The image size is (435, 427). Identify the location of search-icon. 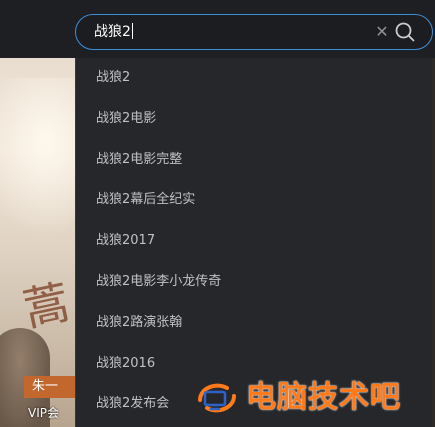
(405, 32).